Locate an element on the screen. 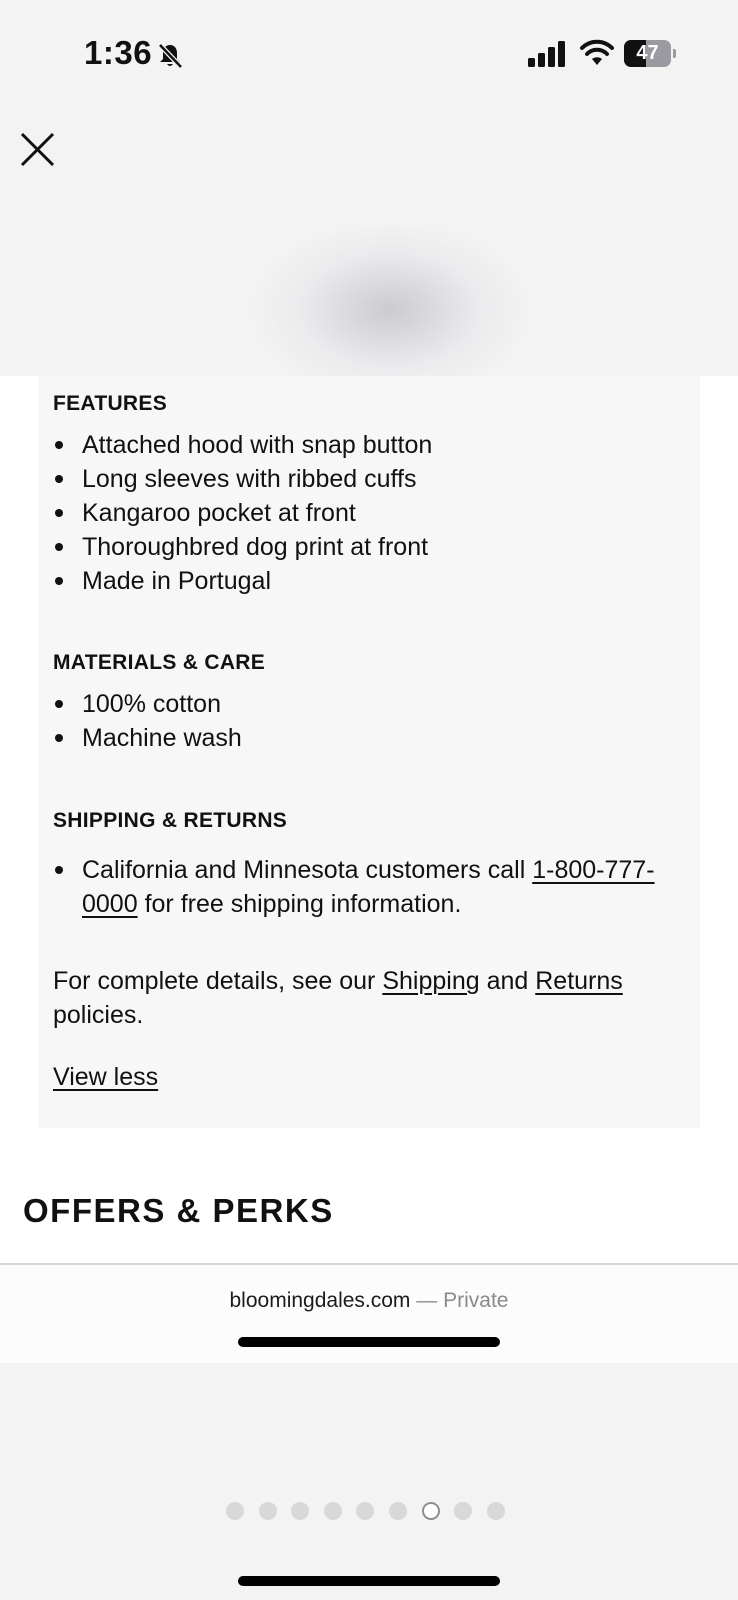 This screenshot has width=738, height=1600. cellular-signal-icon is located at coordinates (546, 54).